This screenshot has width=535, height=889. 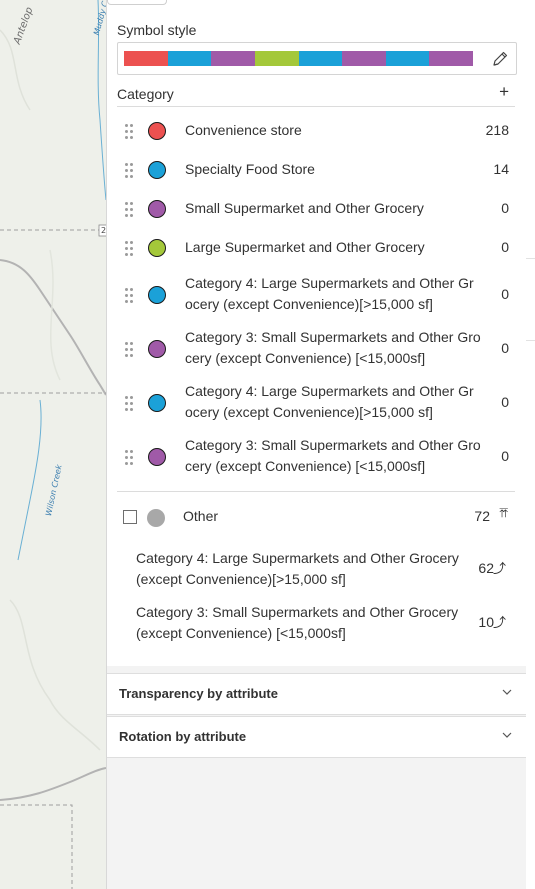 What do you see at coordinates (316, 694) in the screenshot?
I see `transparency-by-attribute-accordion: Transparency by attribute` at bounding box center [316, 694].